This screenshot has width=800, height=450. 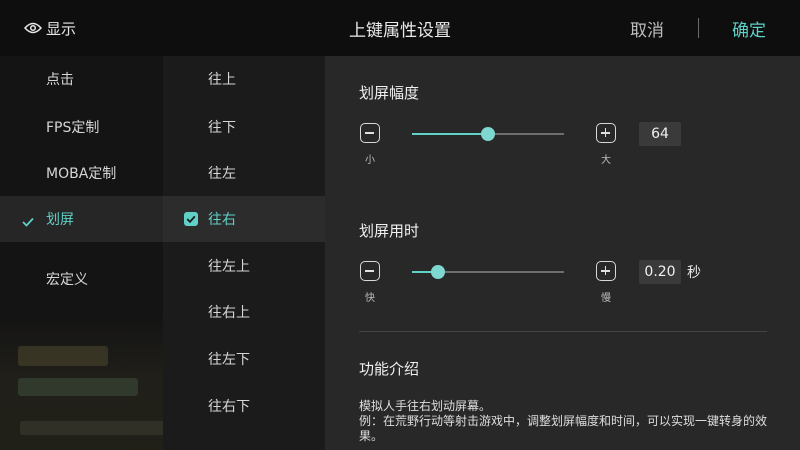 What do you see at coordinates (389, 369) in the screenshot?
I see `intro-title: 功能介绍` at bounding box center [389, 369].